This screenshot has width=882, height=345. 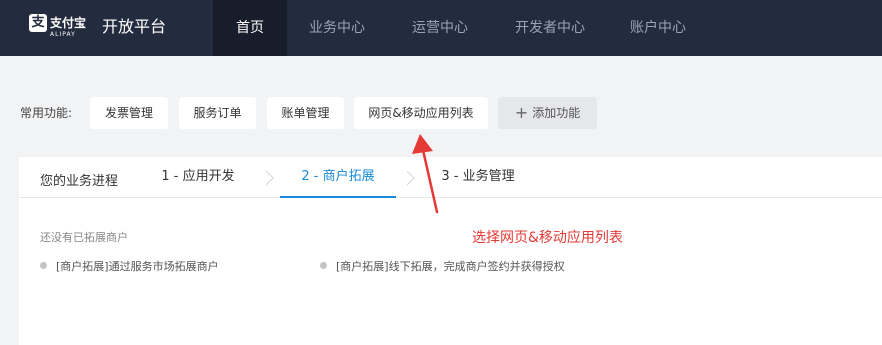 What do you see at coordinates (46, 113) in the screenshot?
I see `quick-functions-label: 常用功能:` at bounding box center [46, 113].